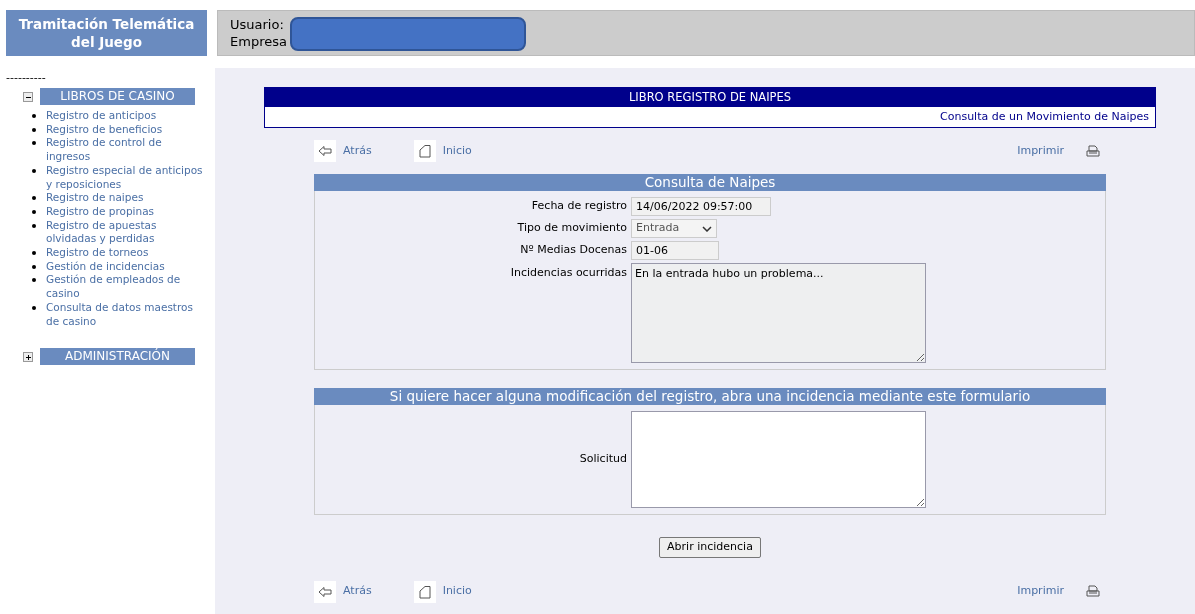  I want to click on menu-group-header: ADMINISTRACIÓN, so click(117, 357).